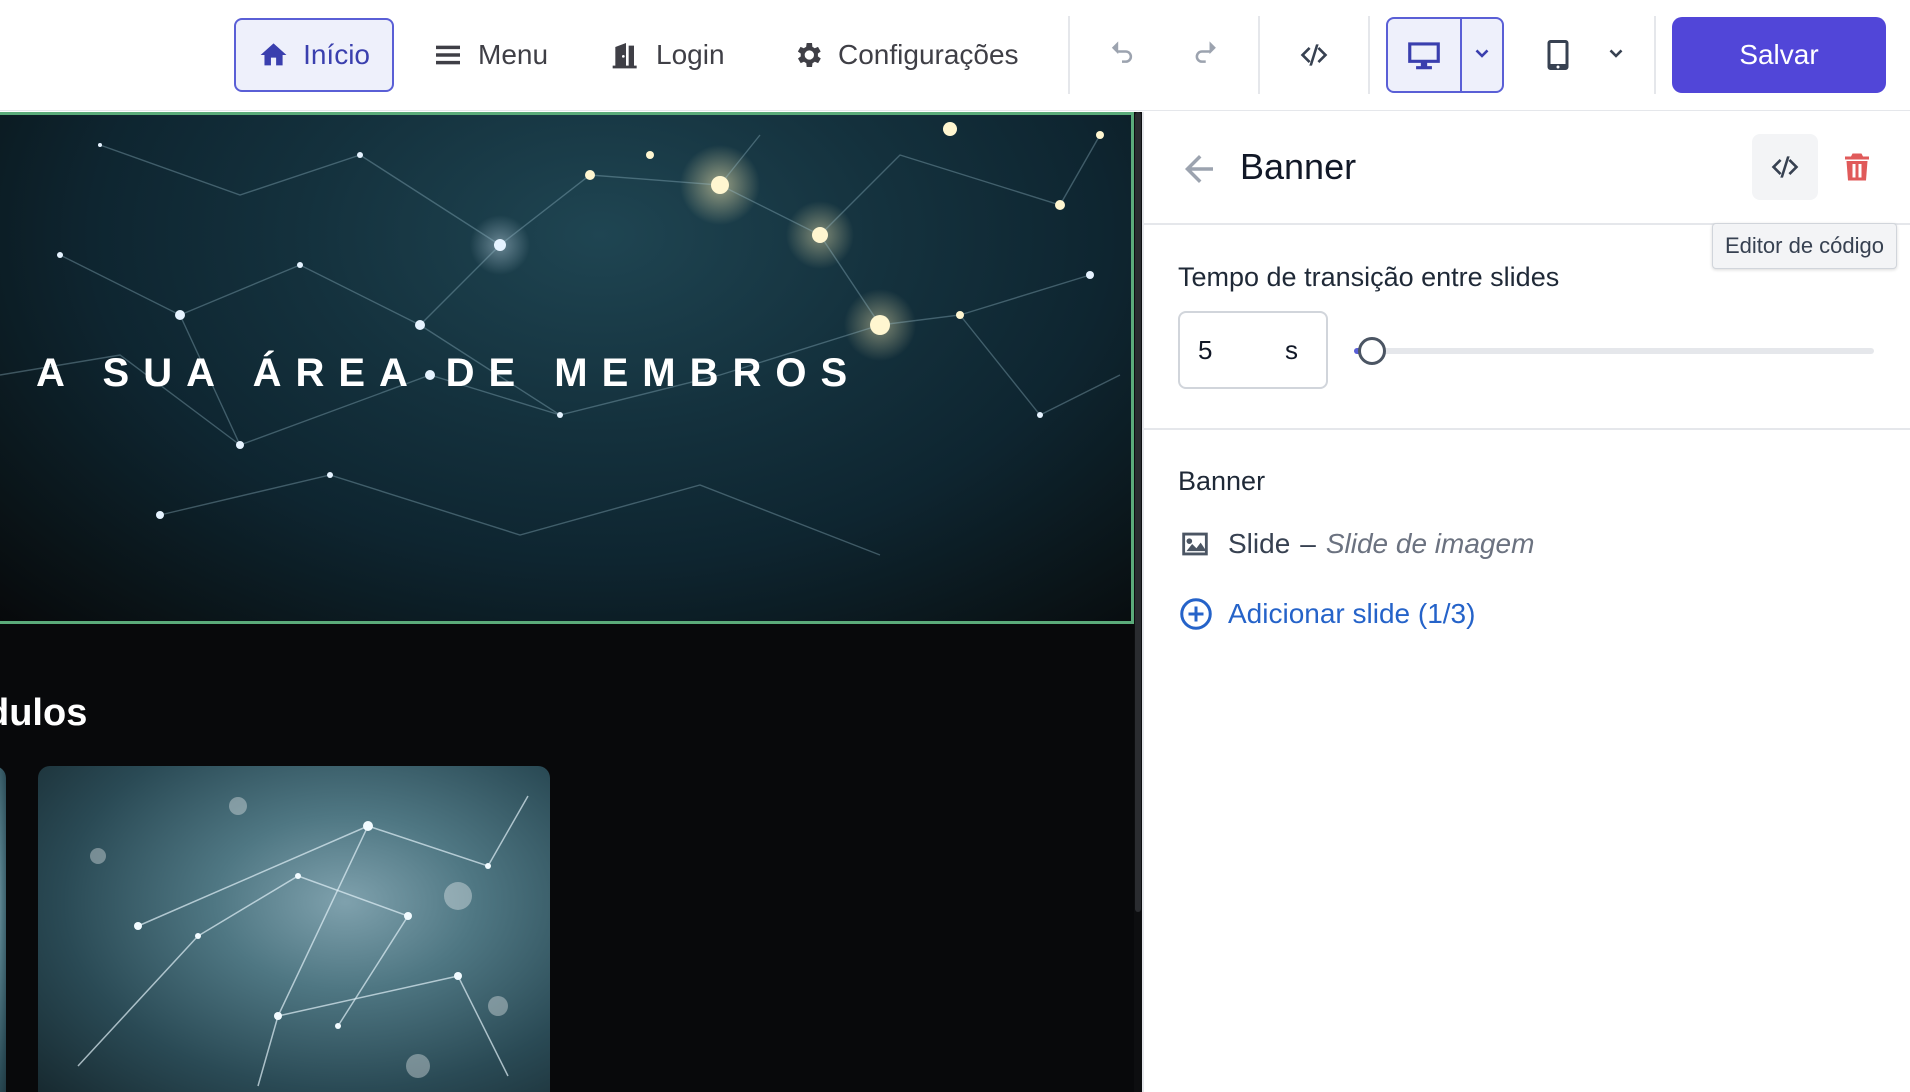 This screenshot has height=1092, width=1910. Describe the element at coordinates (1138, 512) in the screenshot. I see `scrollbar-thumb` at that location.